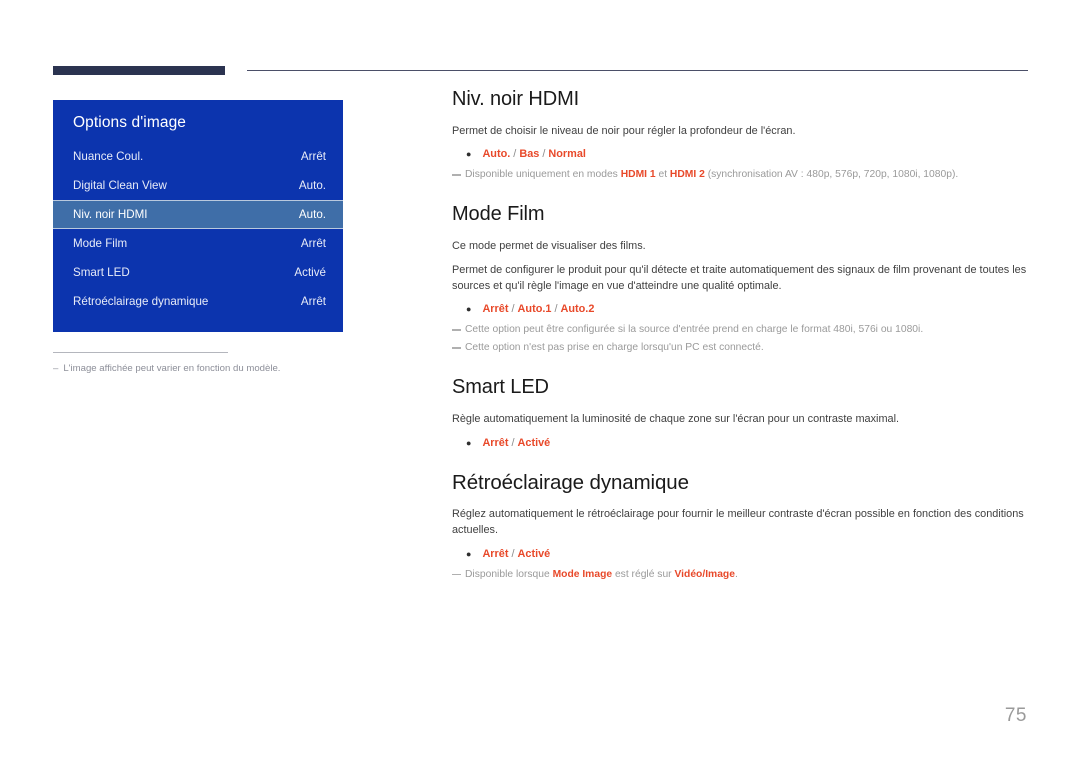  I want to click on section-paragraph: Ce mode permet de visualiser des films., so click(549, 246).